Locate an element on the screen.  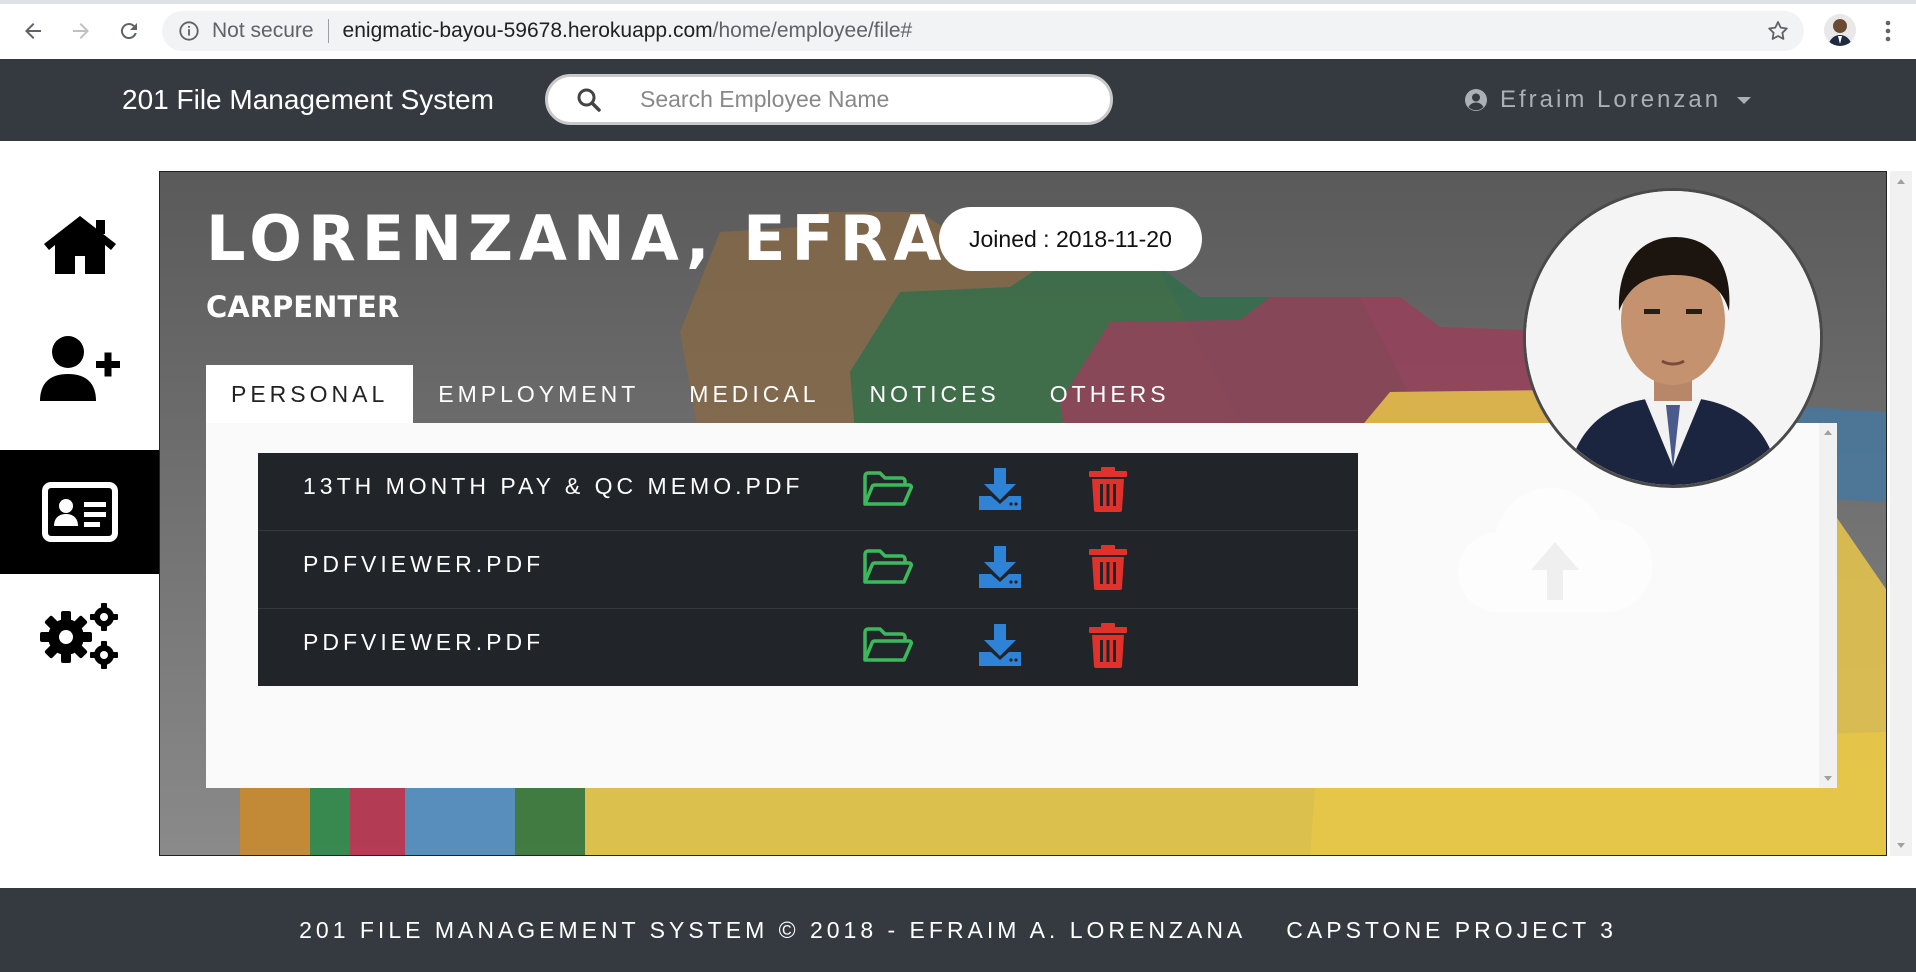
user-circle-icon is located at coordinates (1476, 100).